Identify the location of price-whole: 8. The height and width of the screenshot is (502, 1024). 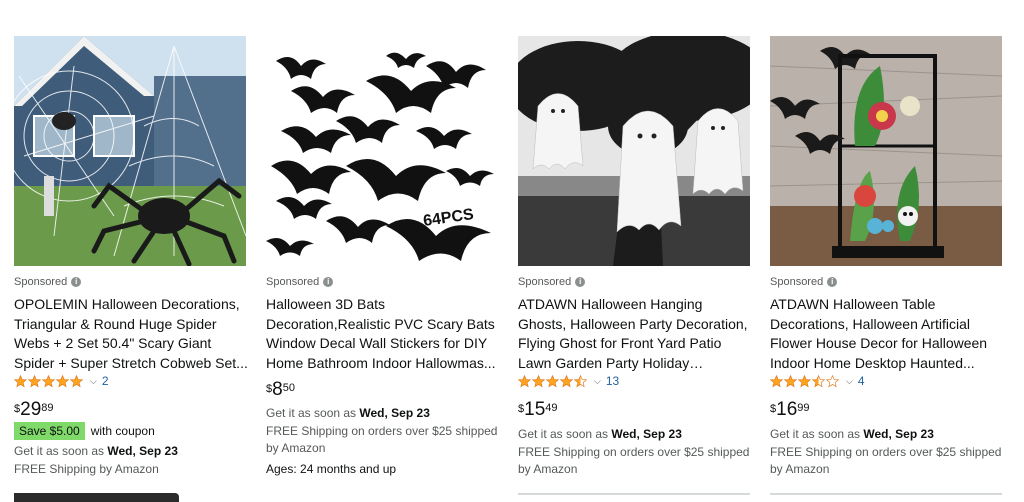
(277, 389).